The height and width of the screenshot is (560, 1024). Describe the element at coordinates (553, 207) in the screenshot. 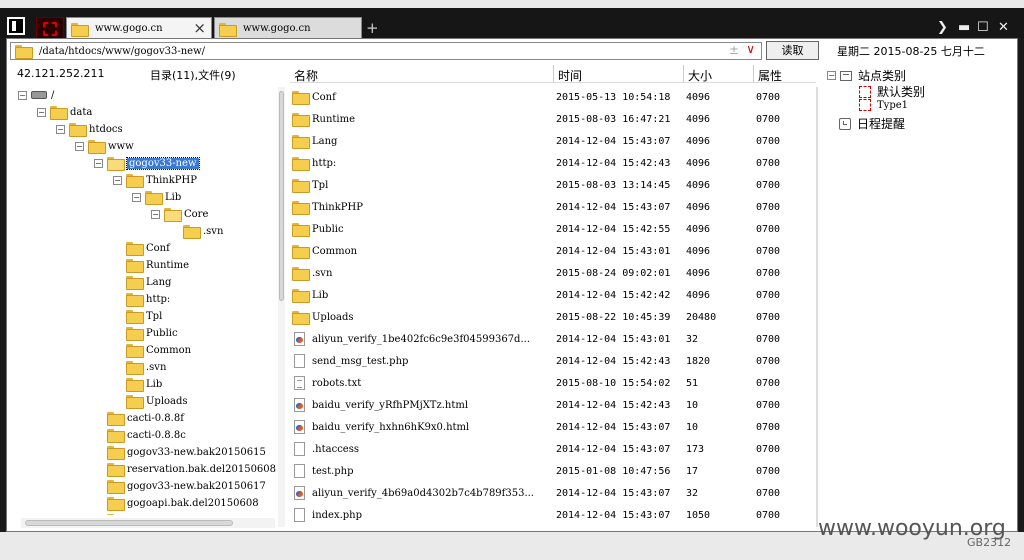

I see `file-row: ThinkPHP 2014-12-04 15:43:07 4096 0700` at that location.